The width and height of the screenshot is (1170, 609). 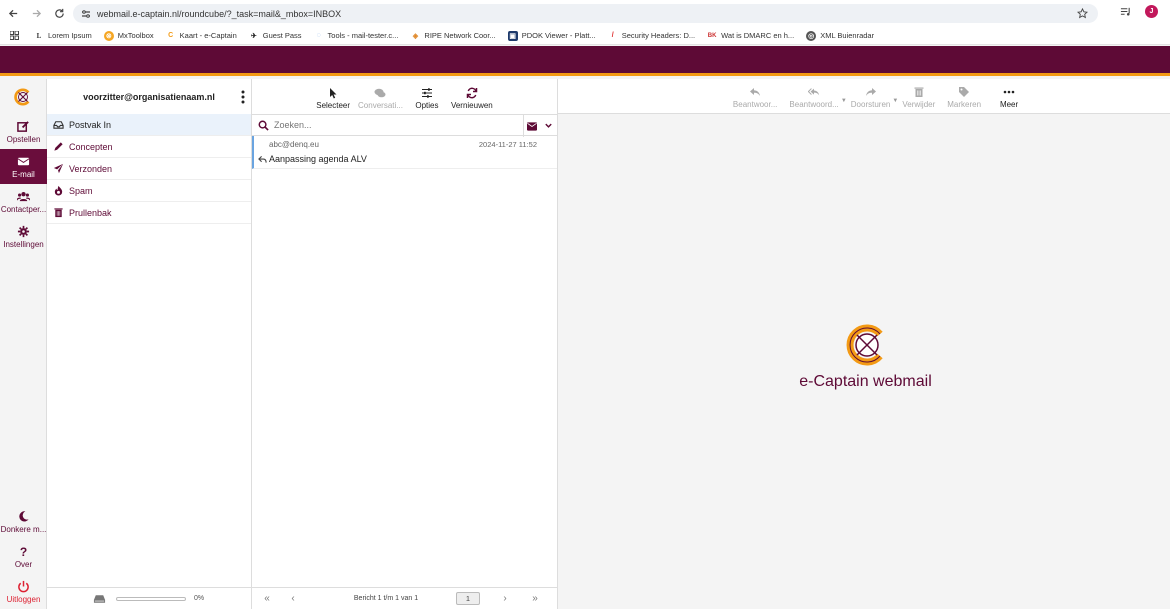 What do you see at coordinates (108, 35) in the screenshot?
I see `mxtoolbox-icon: ⊗` at bounding box center [108, 35].